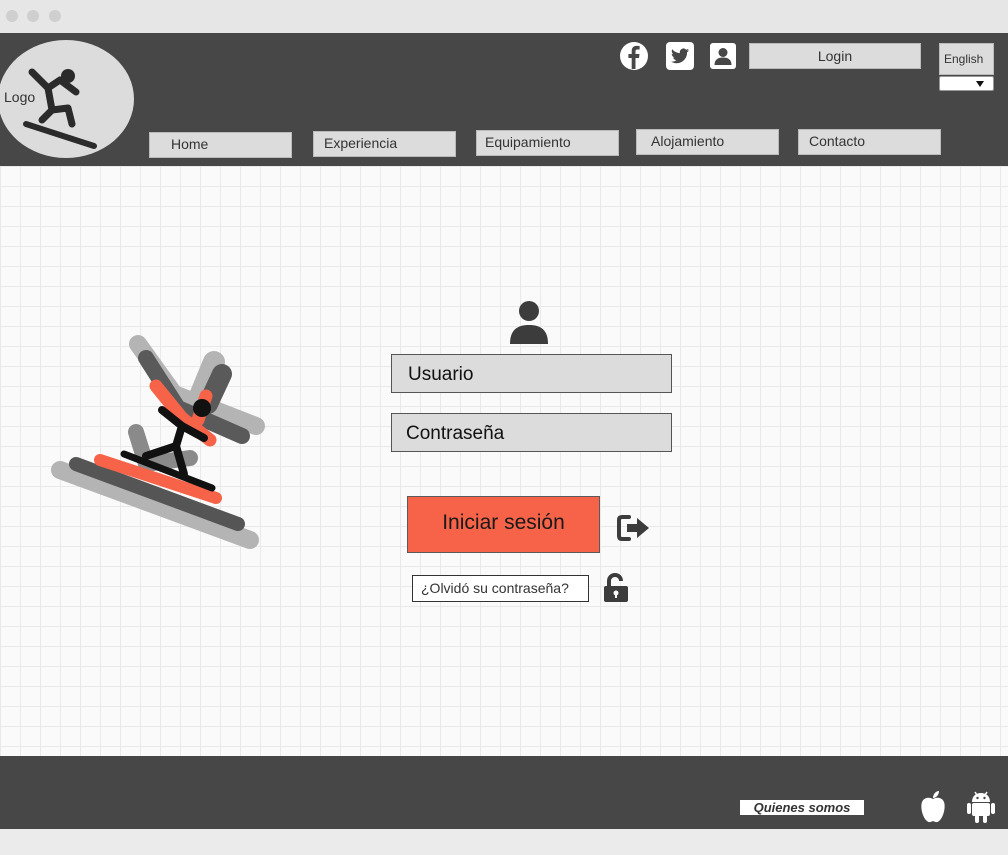  What do you see at coordinates (634, 528) in the screenshot?
I see `sign-in-arrow-icon` at bounding box center [634, 528].